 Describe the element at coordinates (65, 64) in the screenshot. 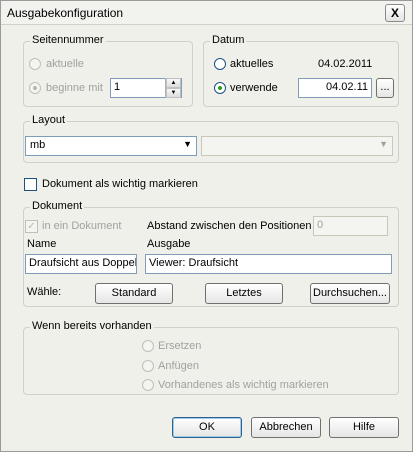

I see `aktuelle-label: aktuelle` at that location.